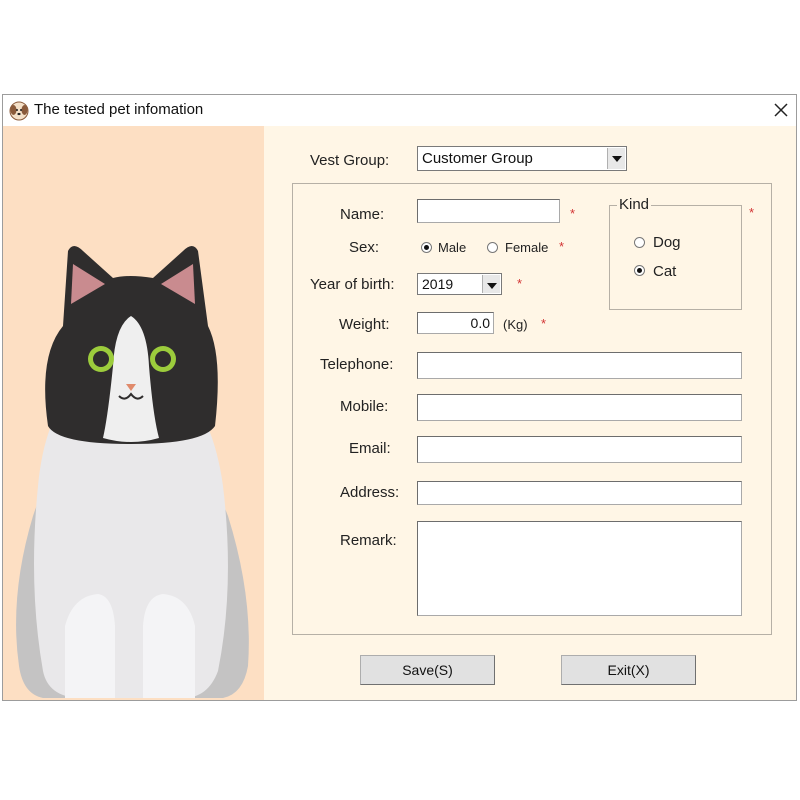 This screenshot has height=800, width=800. What do you see at coordinates (357, 364) in the screenshot?
I see `telephone-label: Telephone:` at bounding box center [357, 364].